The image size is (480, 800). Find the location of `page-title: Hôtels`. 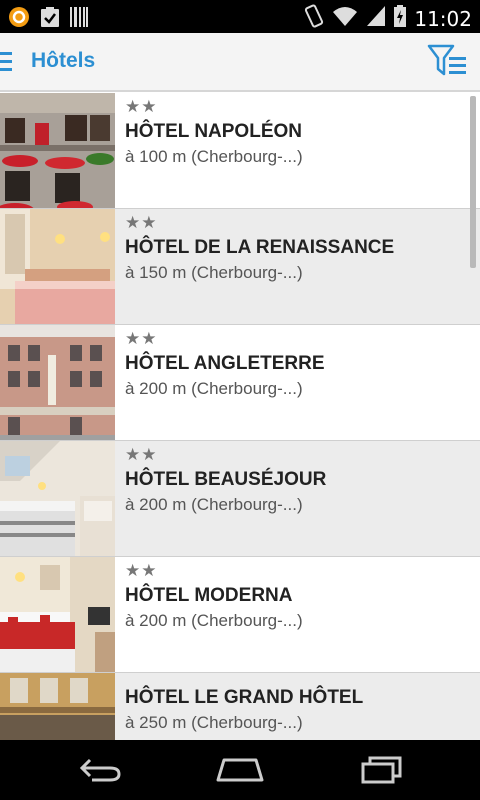

page-title: Hôtels is located at coordinates (63, 61).